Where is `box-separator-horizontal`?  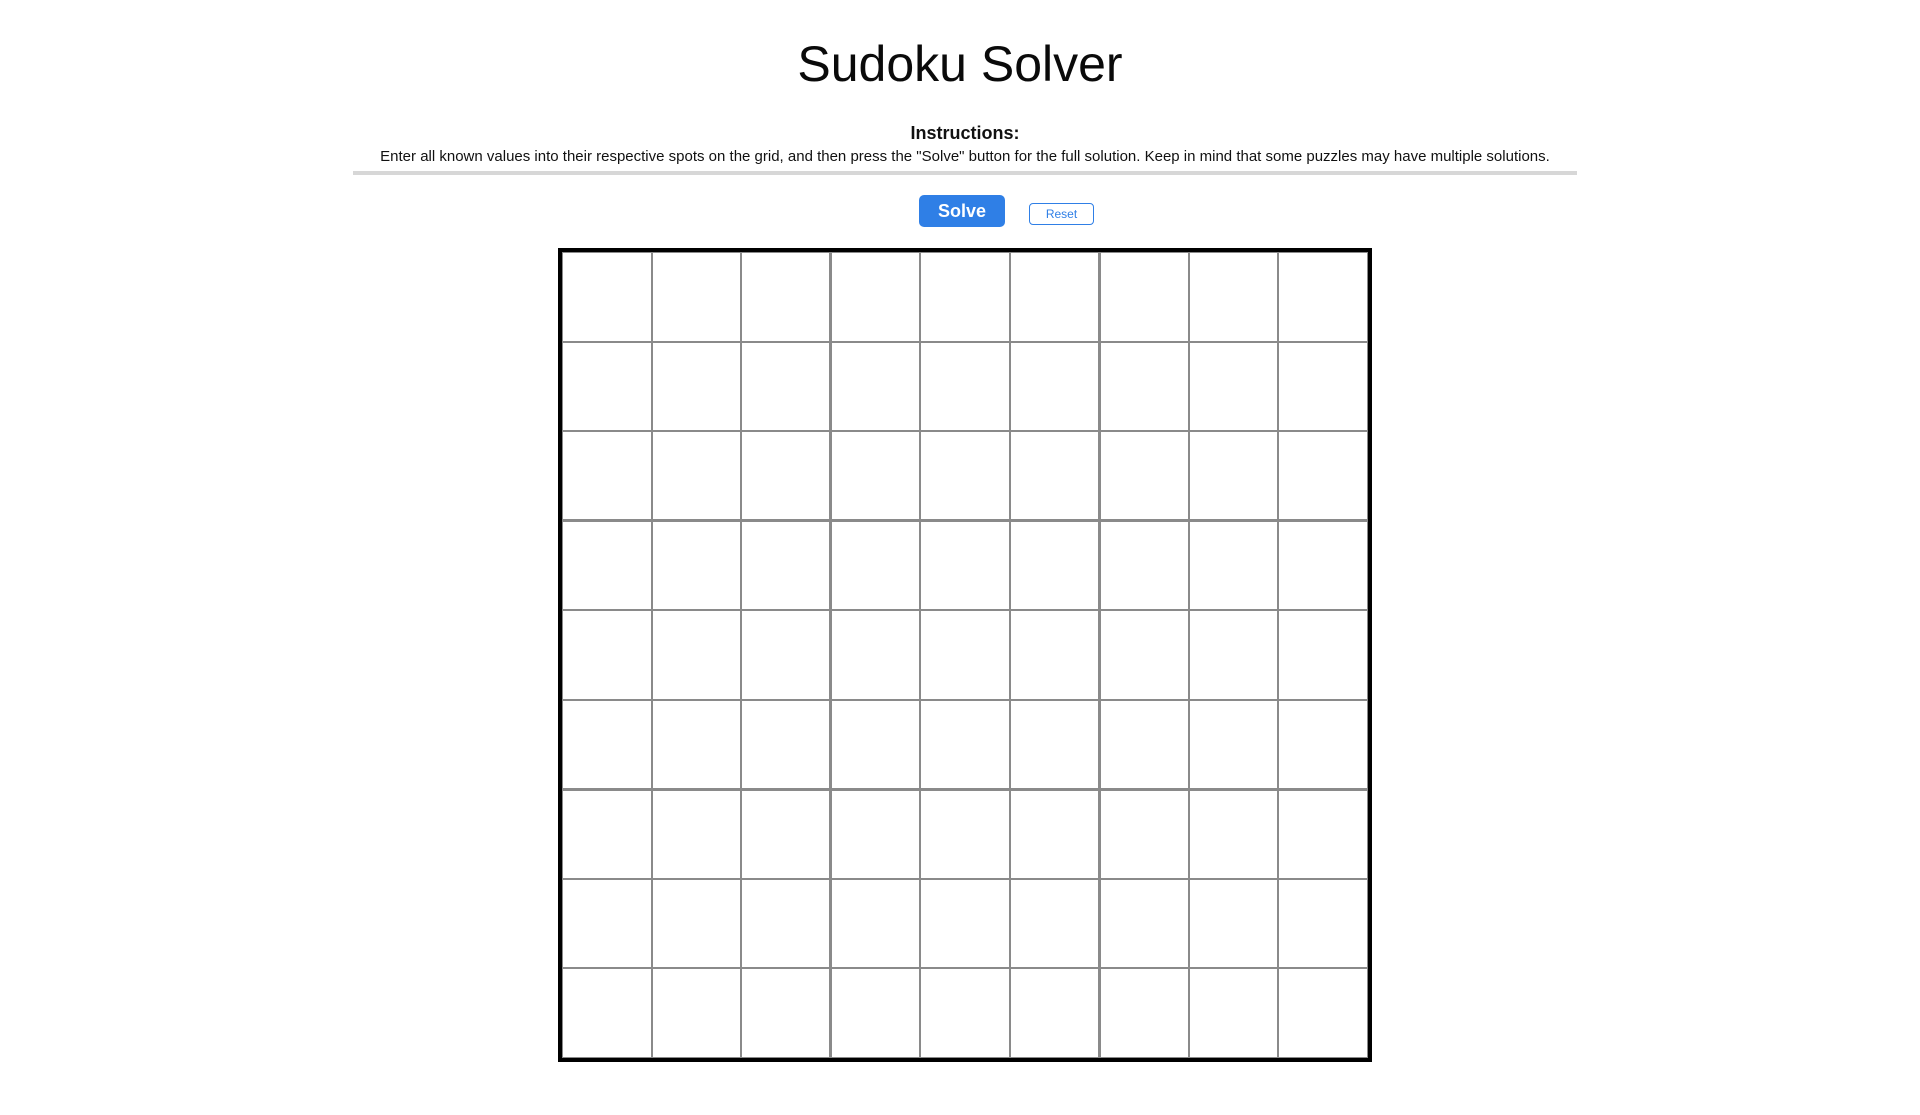 box-separator-horizontal is located at coordinates (965, 789).